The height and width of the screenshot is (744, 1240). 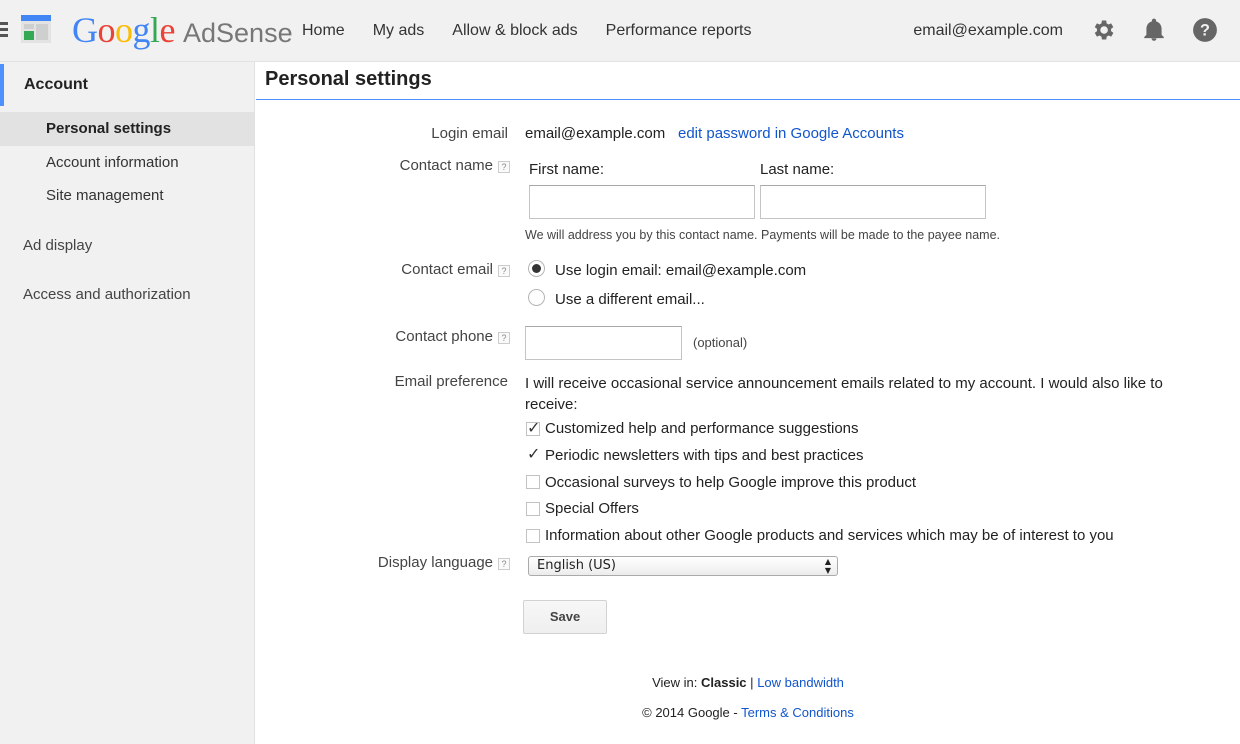 What do you see at coordinates (748, 99) in the screenshot?
I see `title-divider` at bounding box center [748, 99].